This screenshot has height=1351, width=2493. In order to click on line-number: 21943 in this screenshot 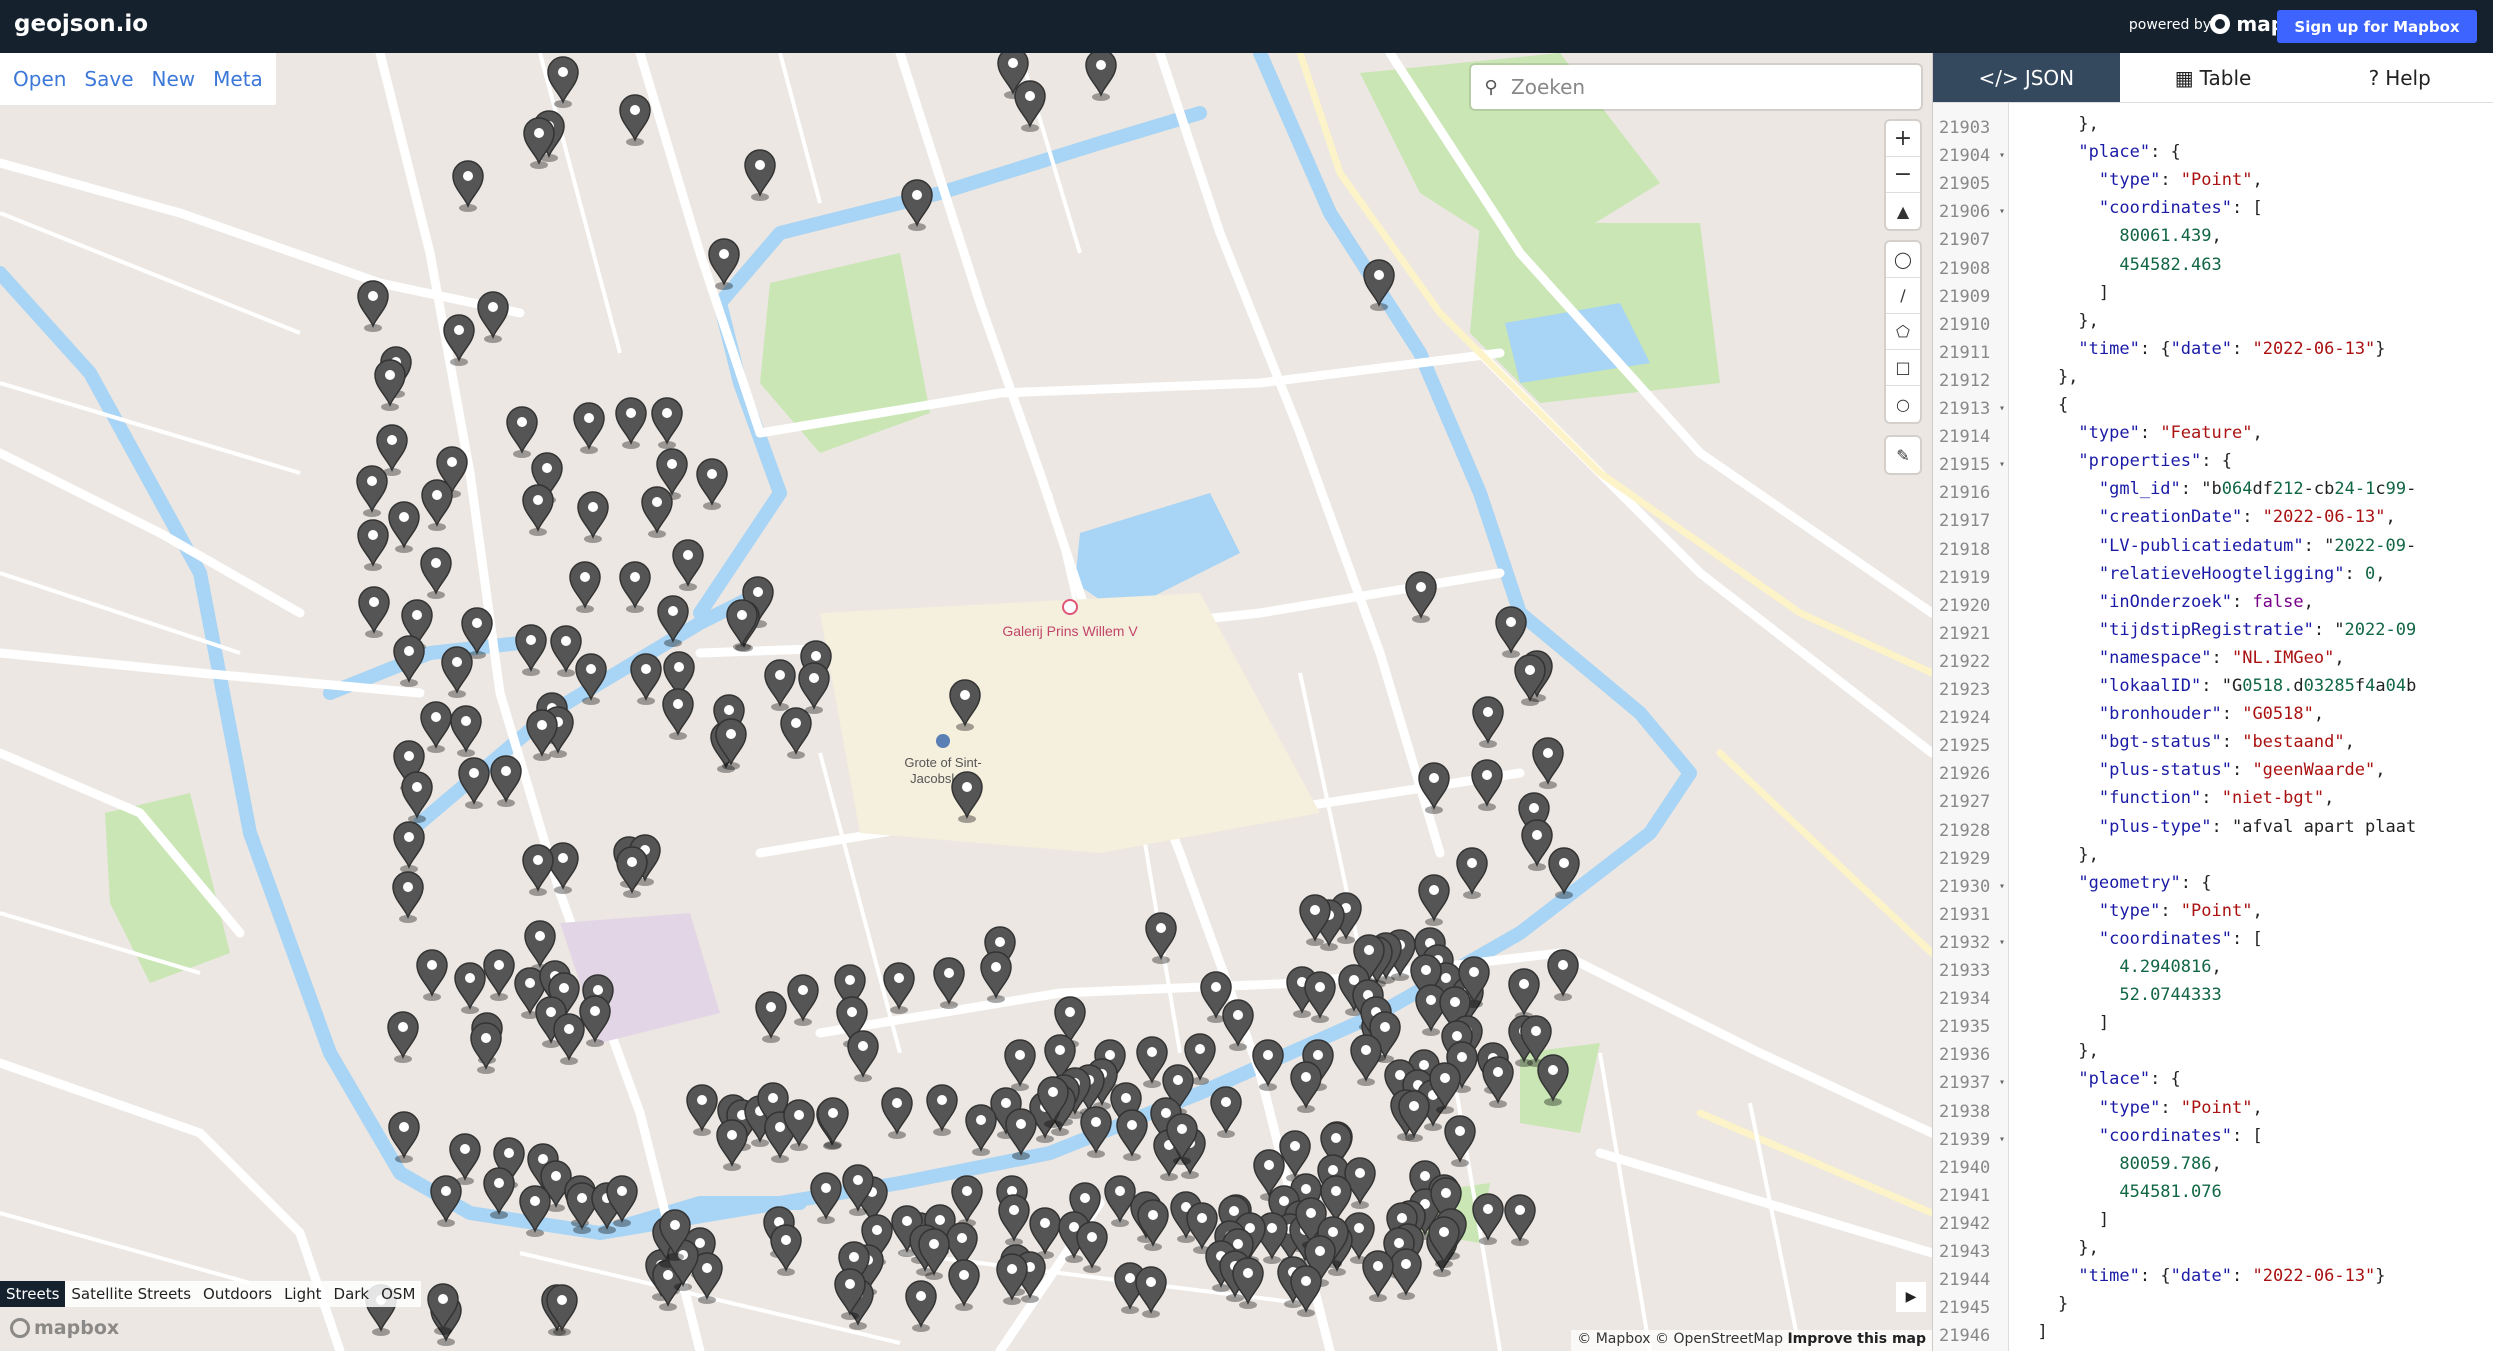, I will do `click(1971, 1252)`.